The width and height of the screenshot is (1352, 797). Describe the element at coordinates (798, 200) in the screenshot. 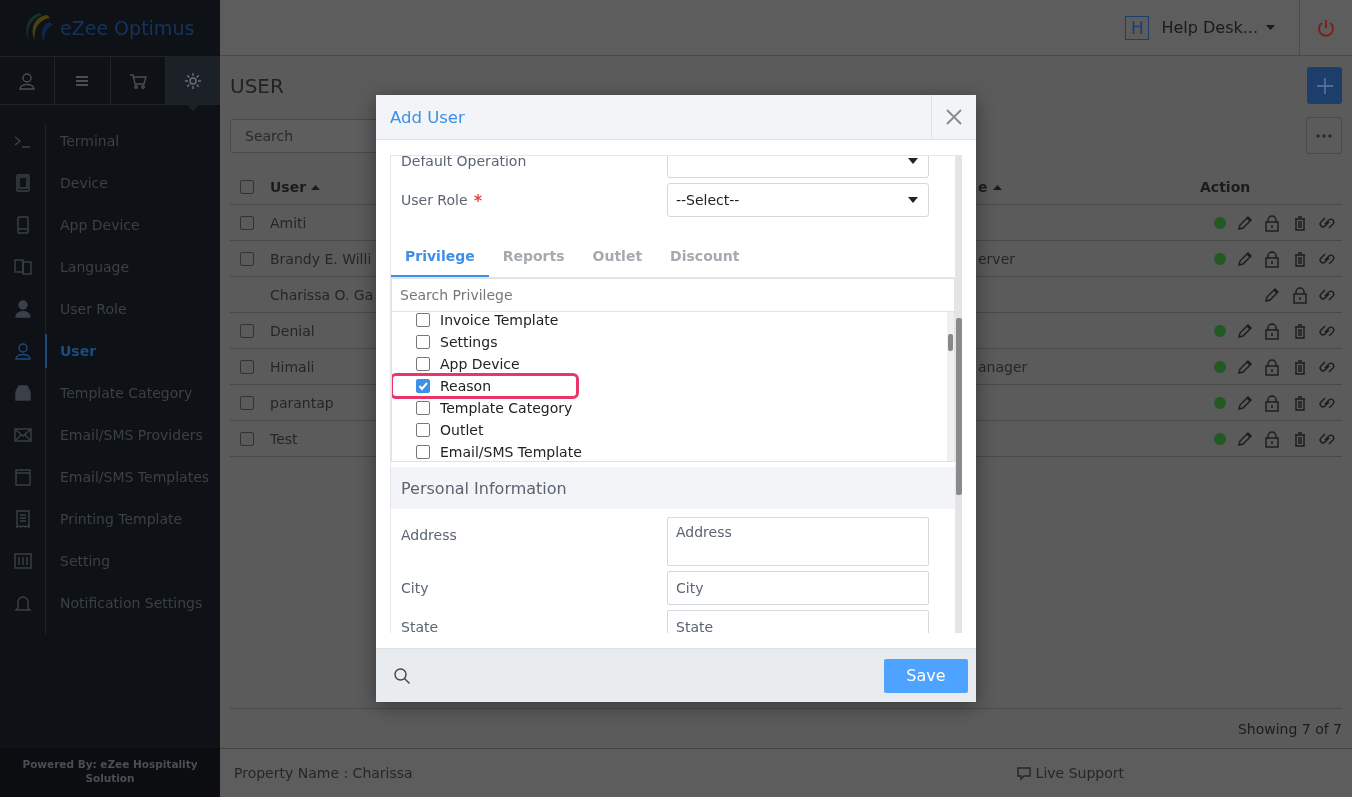

I see `dropdown: --Select--` at that location.